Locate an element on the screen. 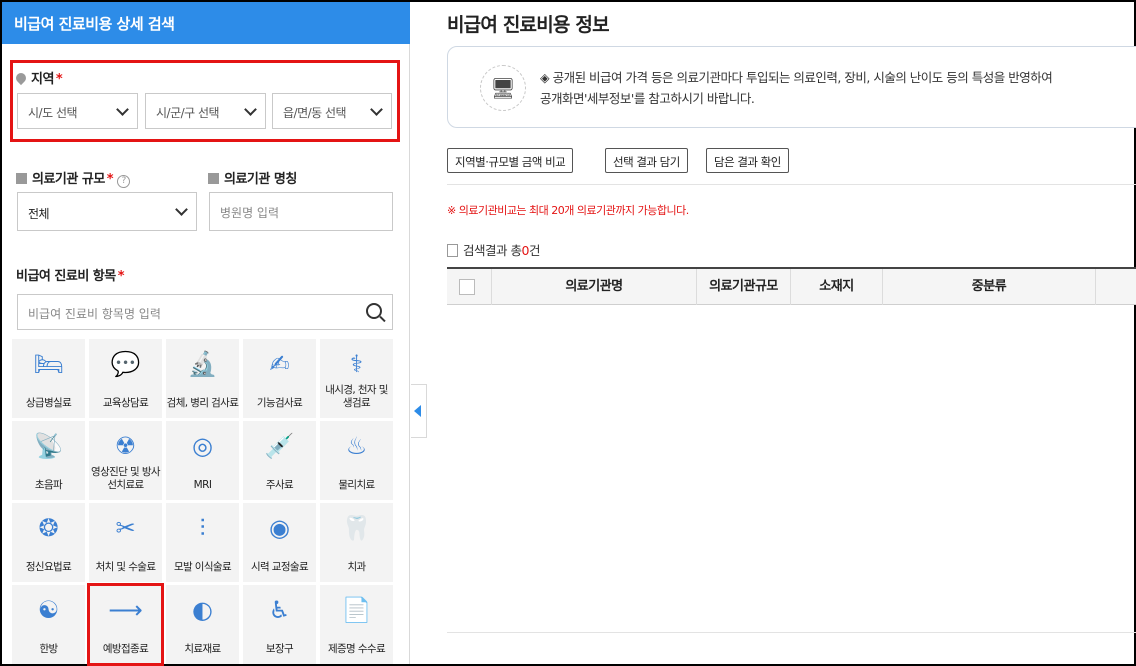 This screenshot has height=666, width=1136. scale-select: 전체 is located at coordinates (107, 211).